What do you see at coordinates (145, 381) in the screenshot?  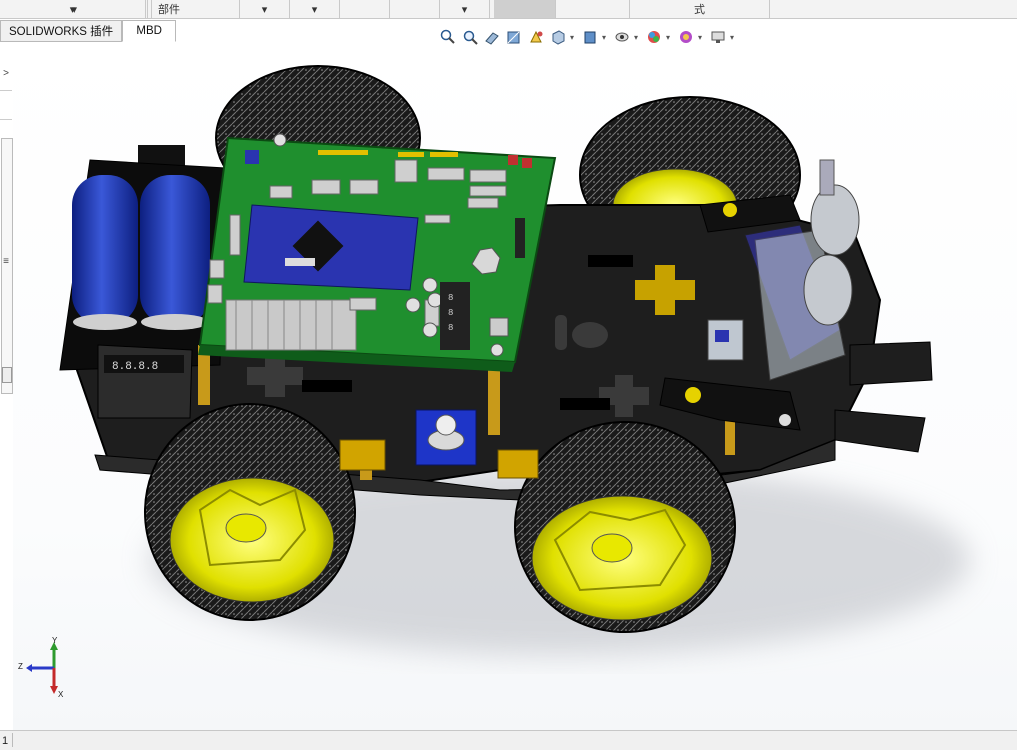 I see `seven-segment-display: 8.8.8.8` at bounding box center [145, 381].